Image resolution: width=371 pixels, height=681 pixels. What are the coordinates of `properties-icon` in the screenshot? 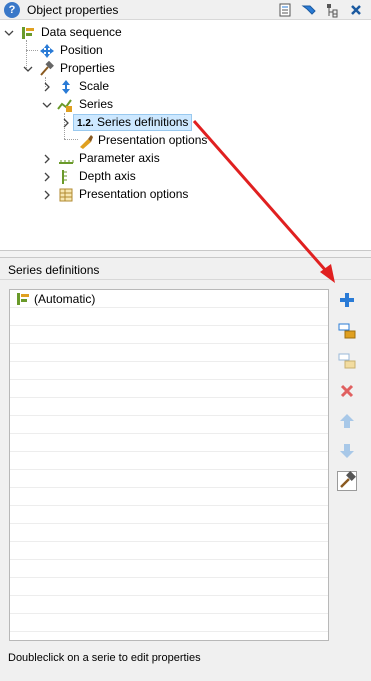 It's located at (285, 10).